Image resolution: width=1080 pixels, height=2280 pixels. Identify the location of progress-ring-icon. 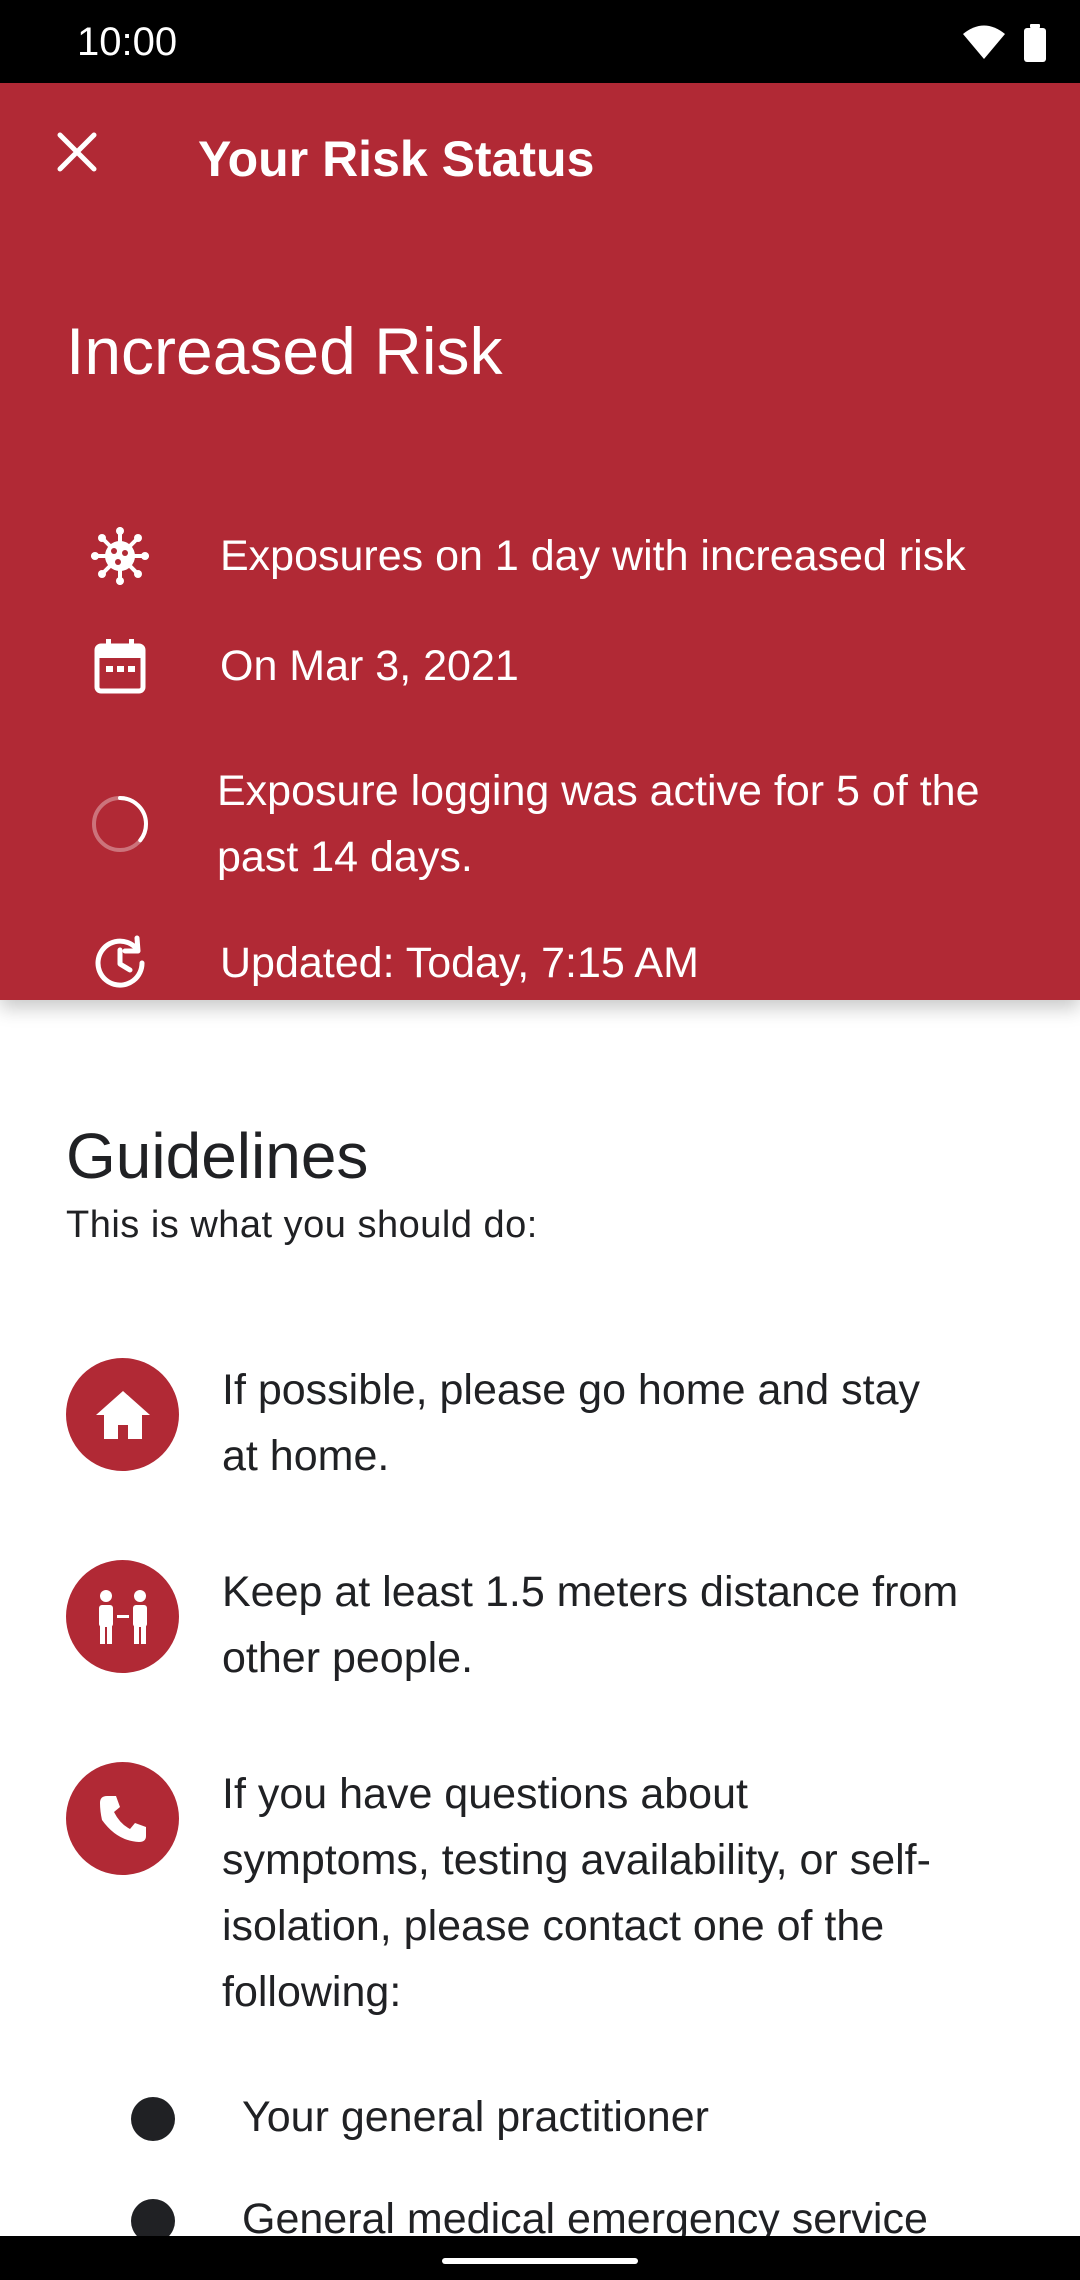
(120, 824).